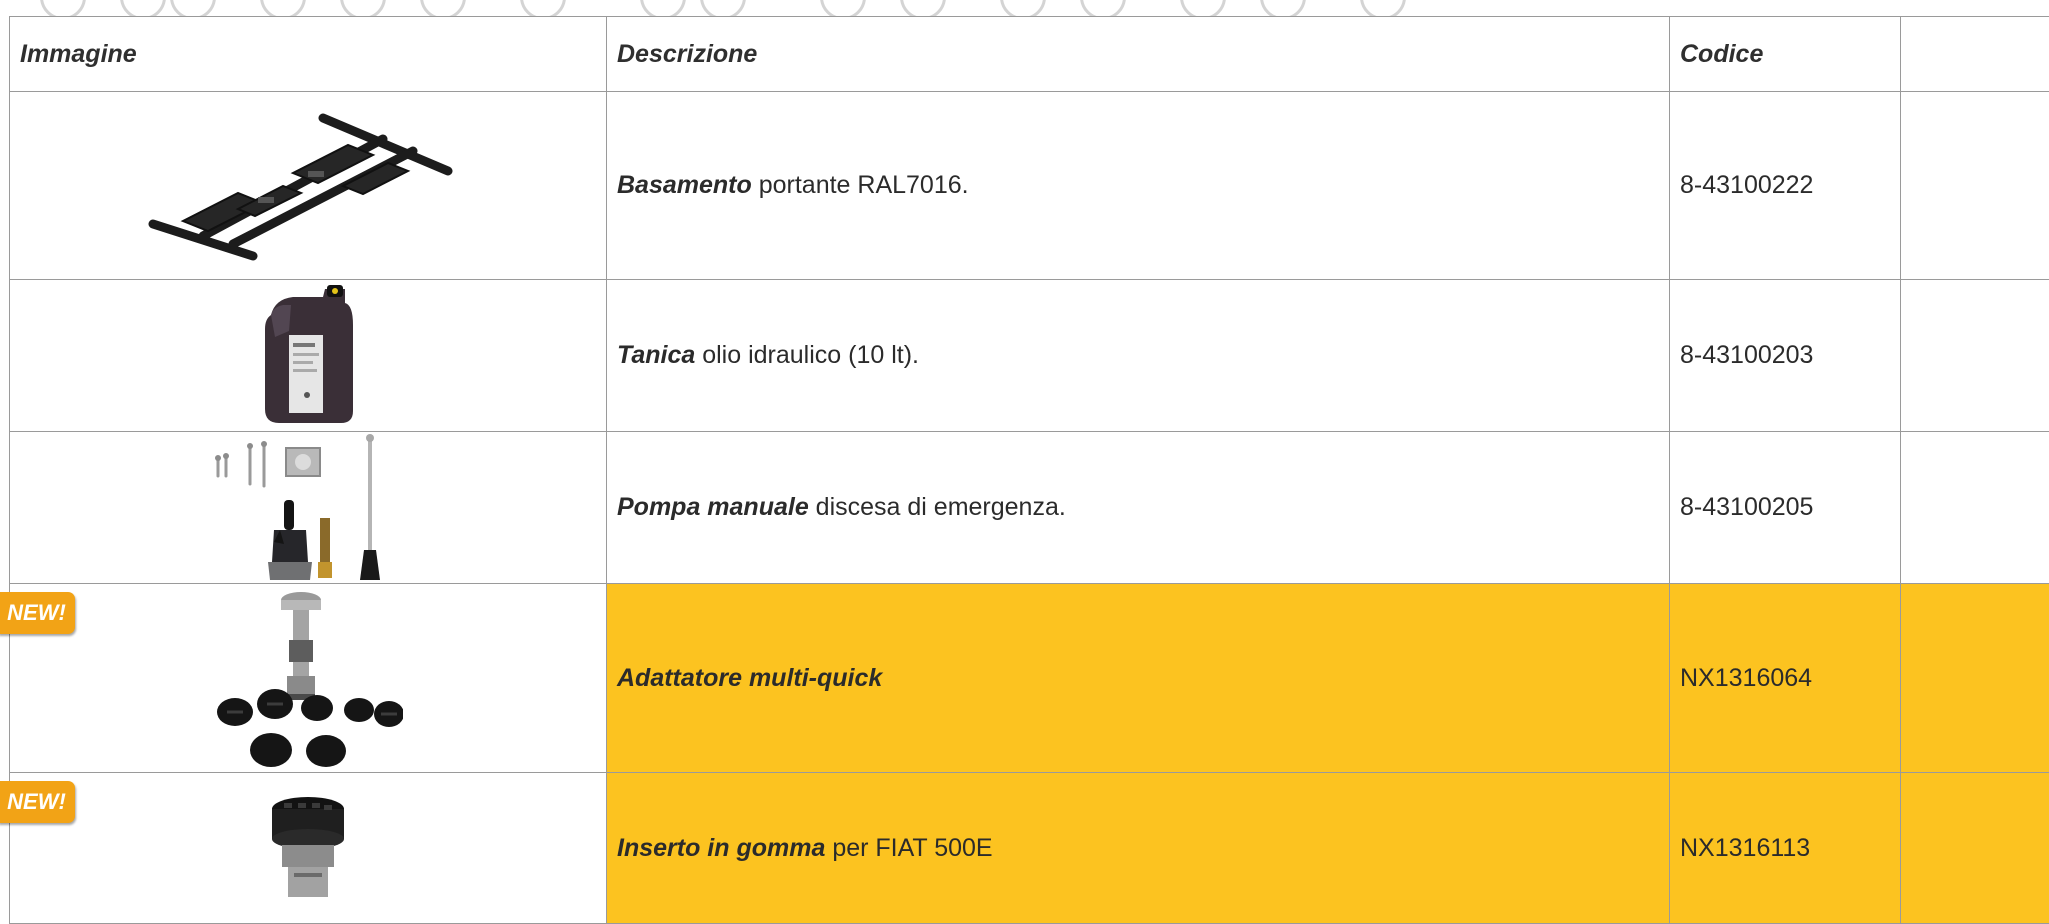 The height and width of the screenshot is (924, 2049). What do you see at coordinates (860, 185) in the screenshot?
I see `item-detail: portante RAL7016.` at bounding box center [860, 185].